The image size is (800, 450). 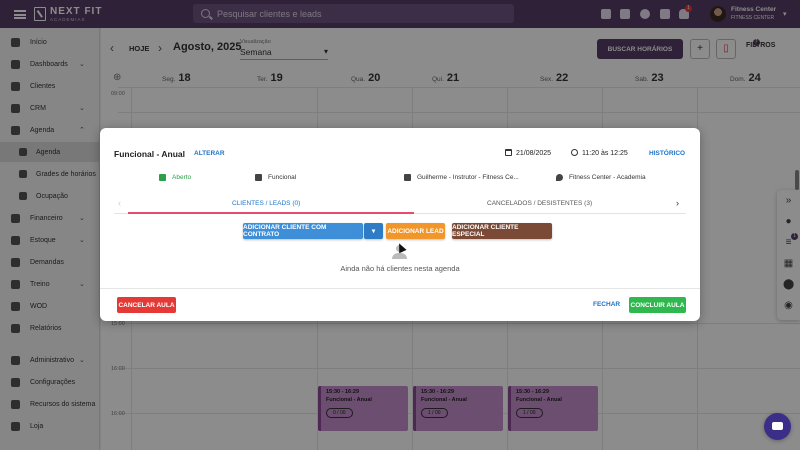 What do you see at coordinates (282, 177) in the screenshot?
I see `modality-text: Funcional` at bounding box center [282, 177].